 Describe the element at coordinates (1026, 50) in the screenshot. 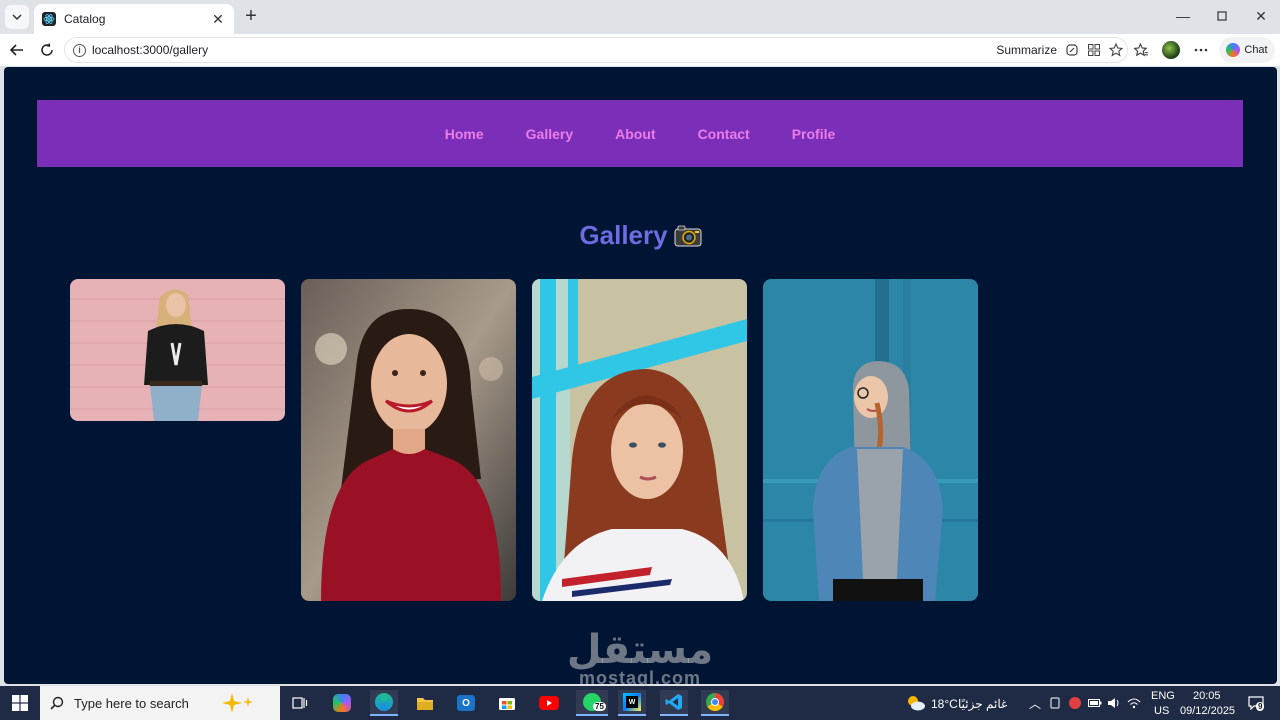

I see `summarize-button: Summarize` at that location.